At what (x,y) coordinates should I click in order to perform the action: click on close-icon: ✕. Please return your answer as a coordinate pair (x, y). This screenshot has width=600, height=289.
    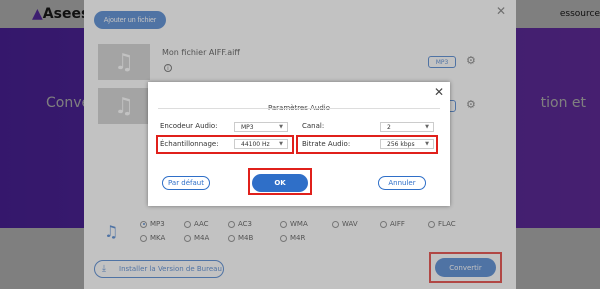
    Looking at the image, I should click on (439, 92).